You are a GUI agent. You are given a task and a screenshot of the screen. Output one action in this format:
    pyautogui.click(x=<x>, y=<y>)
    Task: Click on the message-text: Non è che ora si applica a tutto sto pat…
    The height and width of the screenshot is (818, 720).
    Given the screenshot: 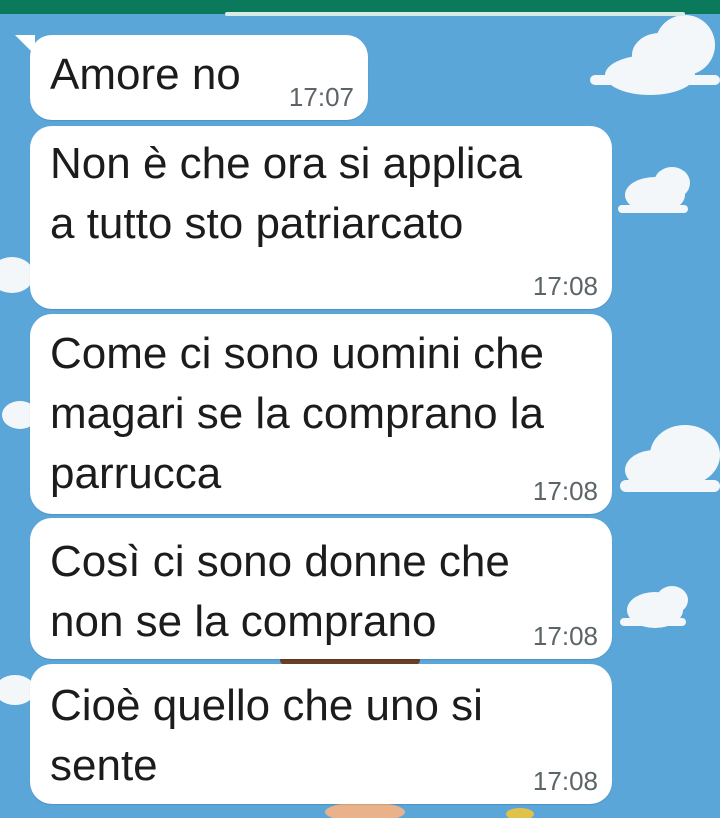 What is the action you would take?
    pyautogui.click(x=286, y=193)
    